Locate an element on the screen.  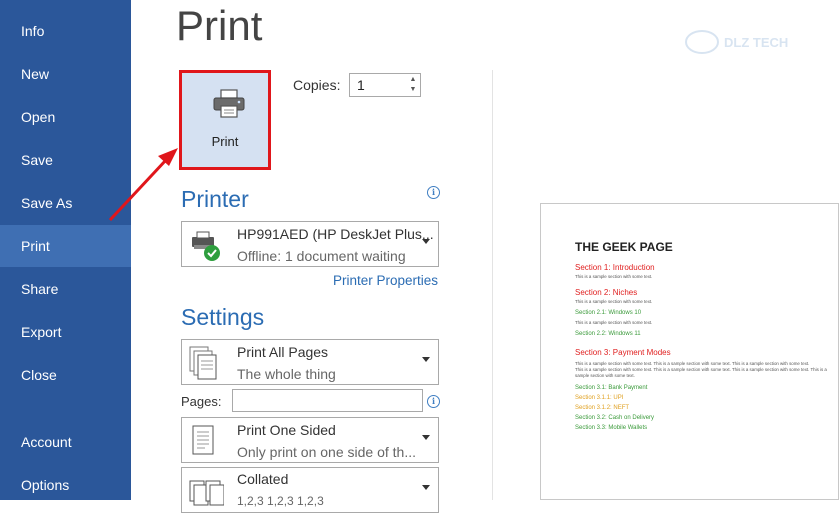
nav-close: Close is located at coordinates (65, 375).